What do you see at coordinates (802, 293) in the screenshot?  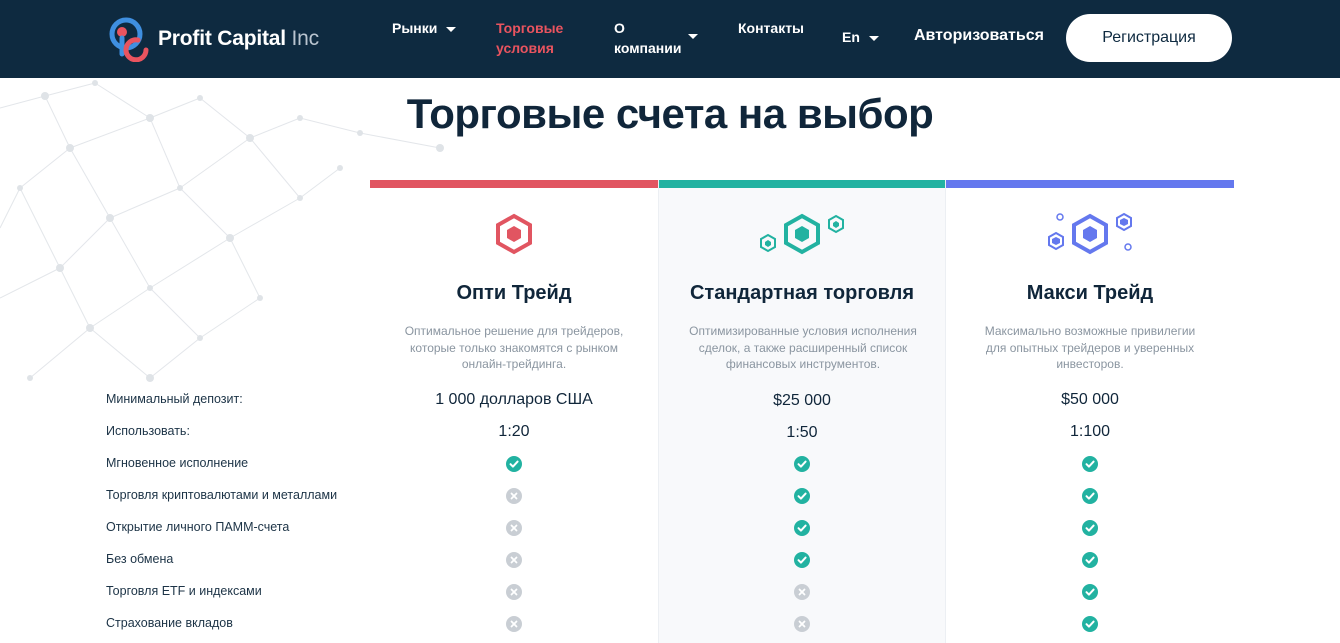 I see `plan-name: Стандартная торговля` at bounding box center [802, 293].